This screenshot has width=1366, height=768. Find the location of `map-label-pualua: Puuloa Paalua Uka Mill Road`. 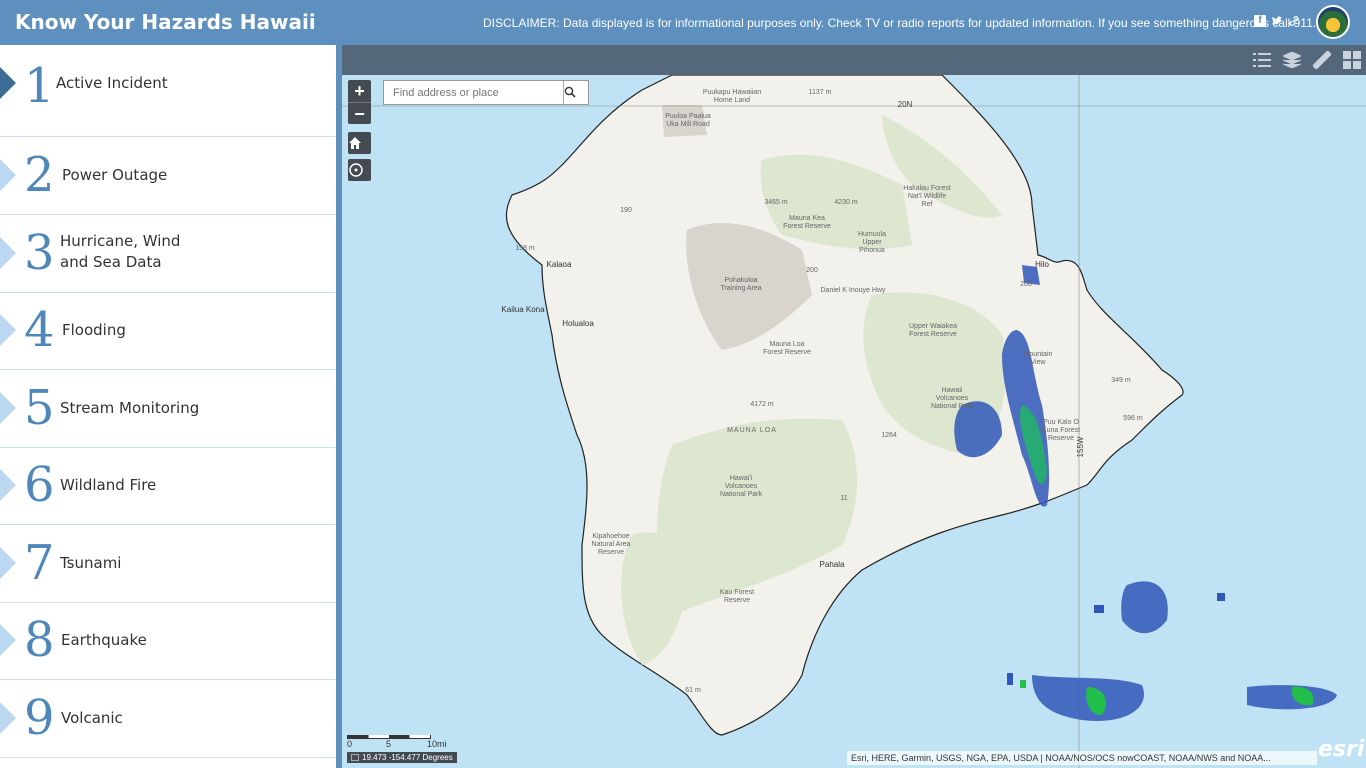

map-label-pualua: Puuloa Paalua Uka Mill Road is located at coordinates (688, 120).